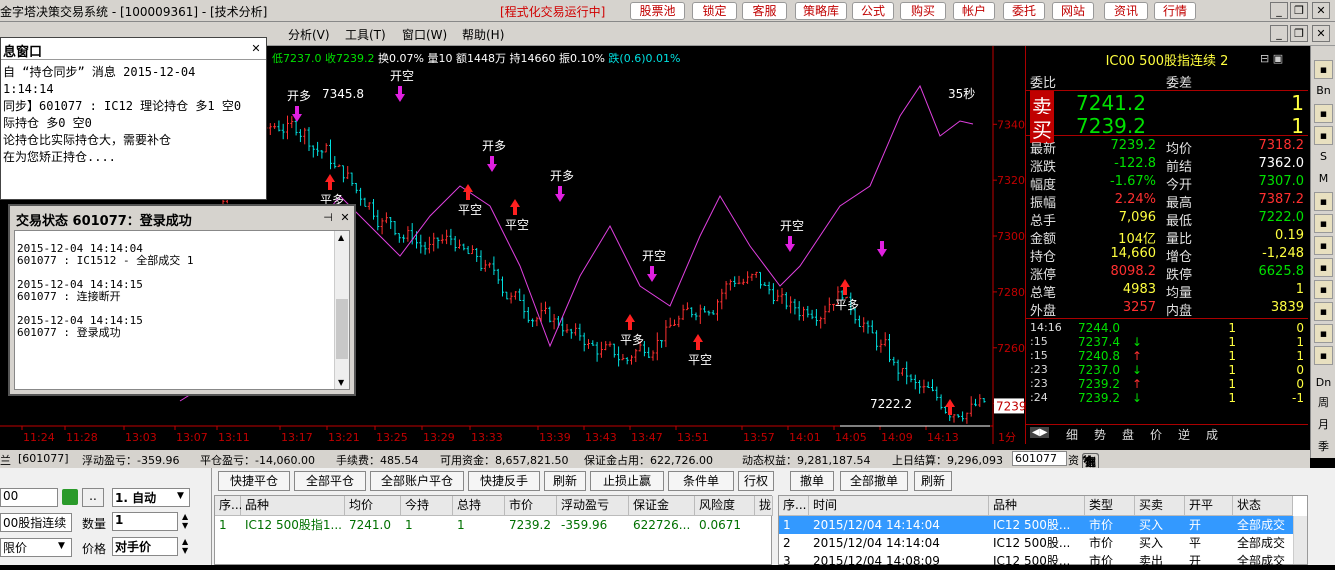  What do you see at coordinates (714, 11) in the screenshot?
I see `top-button-1: 锁定` at bounding box center [714, 11].